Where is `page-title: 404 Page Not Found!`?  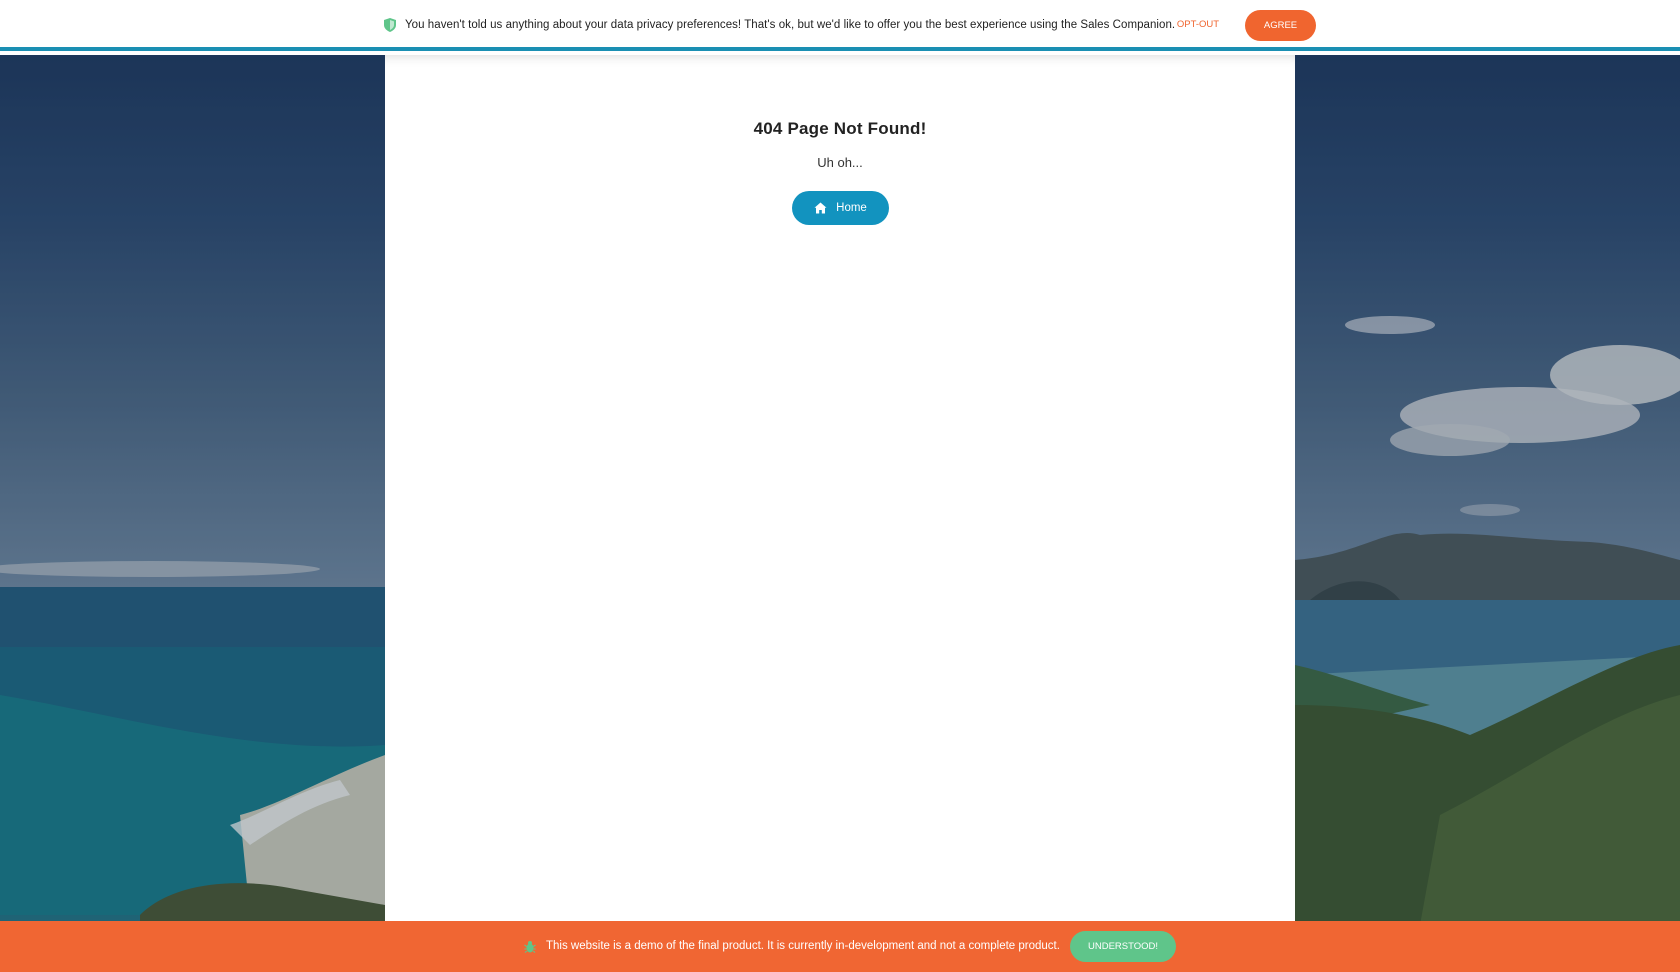 page-title: 404 Page Not Found! is located at coordinates (840, 128).